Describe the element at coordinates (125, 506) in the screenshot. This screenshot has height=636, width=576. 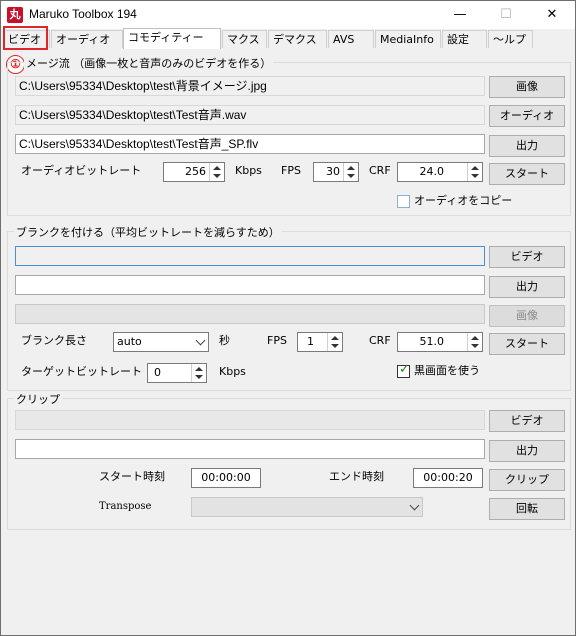
I see `transpose-label: Transpose` at that location.